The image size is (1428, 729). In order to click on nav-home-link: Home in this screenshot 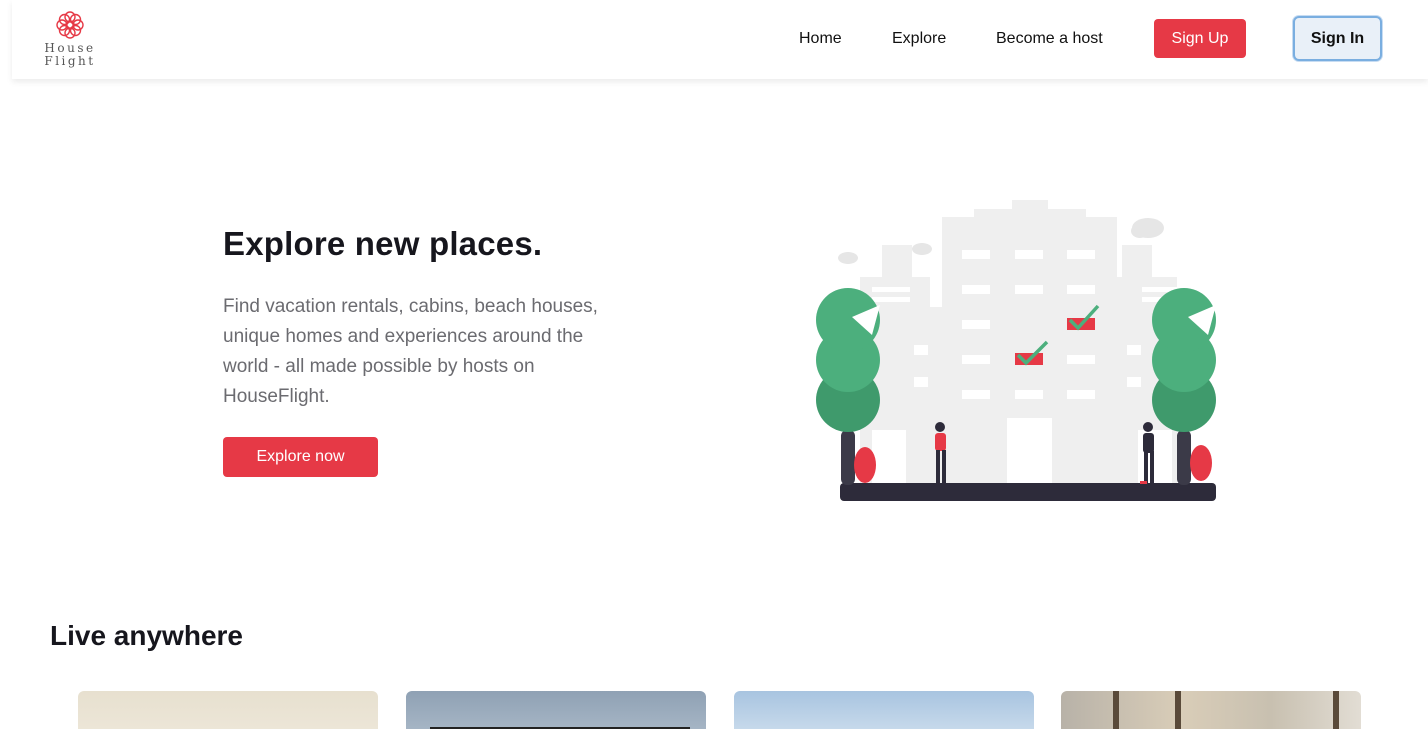, I will do `click(820, 39)`.